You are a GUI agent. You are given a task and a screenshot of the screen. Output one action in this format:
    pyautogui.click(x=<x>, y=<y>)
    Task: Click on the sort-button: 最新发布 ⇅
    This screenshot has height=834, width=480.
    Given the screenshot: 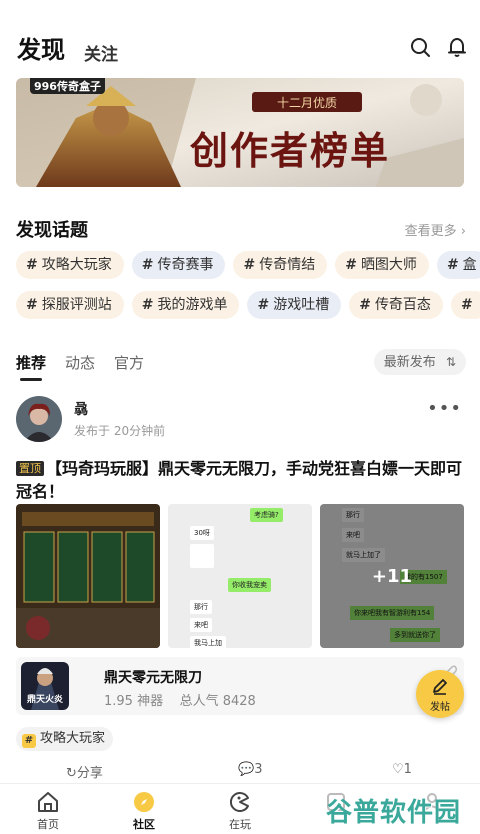 What is the action you would take?
    pyautogui.click(x=419, y=362)
    